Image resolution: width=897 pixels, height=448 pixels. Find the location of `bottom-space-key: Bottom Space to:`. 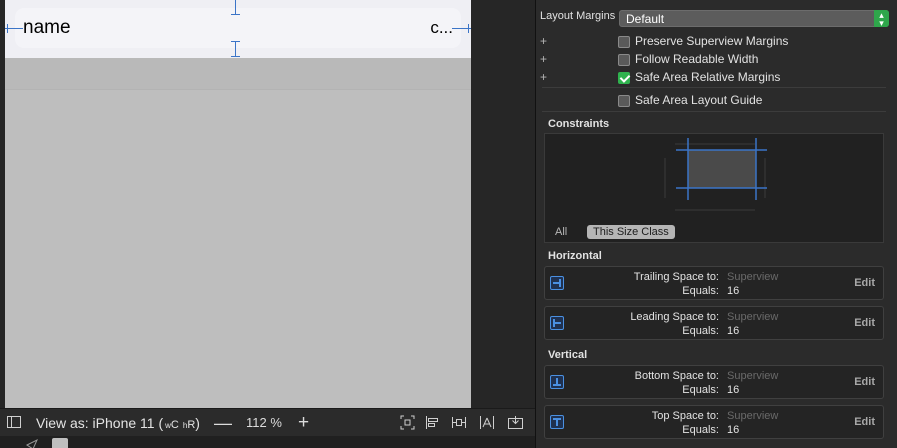

bottom-space-key: Bottom Space to: is located at coordinates (676, 376).